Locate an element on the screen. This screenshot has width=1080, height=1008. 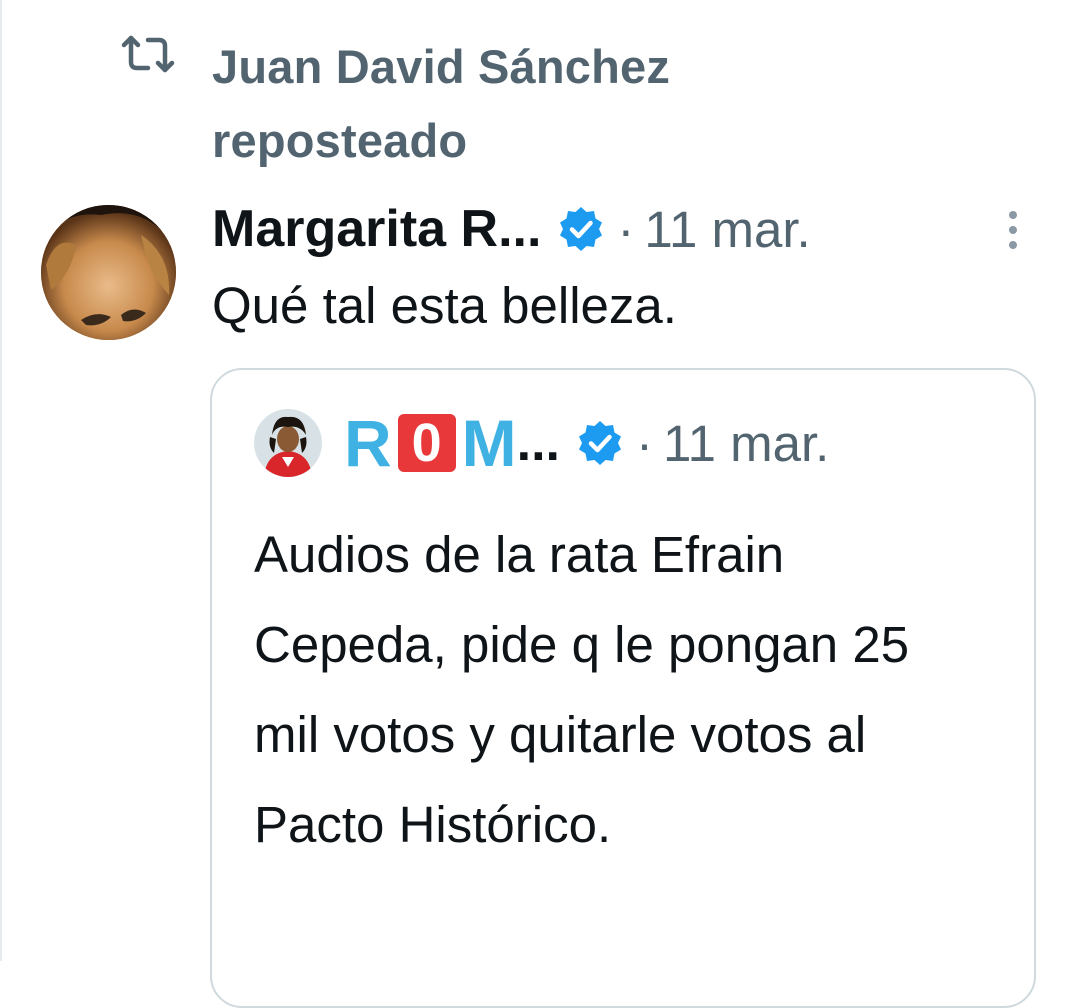
verified-badge-icon is located at coordinates (581, 229).